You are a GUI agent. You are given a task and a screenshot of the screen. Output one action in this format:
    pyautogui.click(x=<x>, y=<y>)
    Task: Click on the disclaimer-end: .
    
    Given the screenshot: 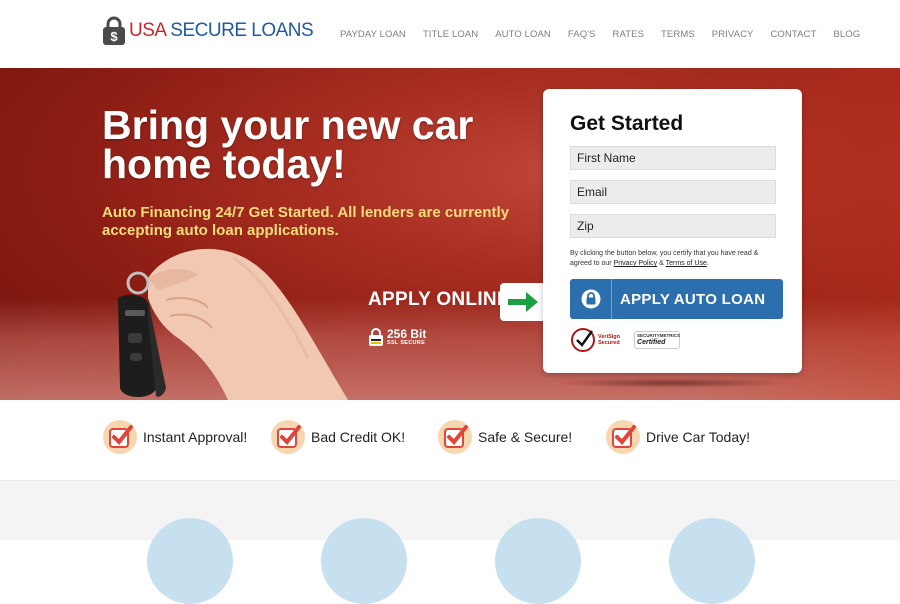 What is the action you would take?
    pyautogui.click(x=707, y=263)
    